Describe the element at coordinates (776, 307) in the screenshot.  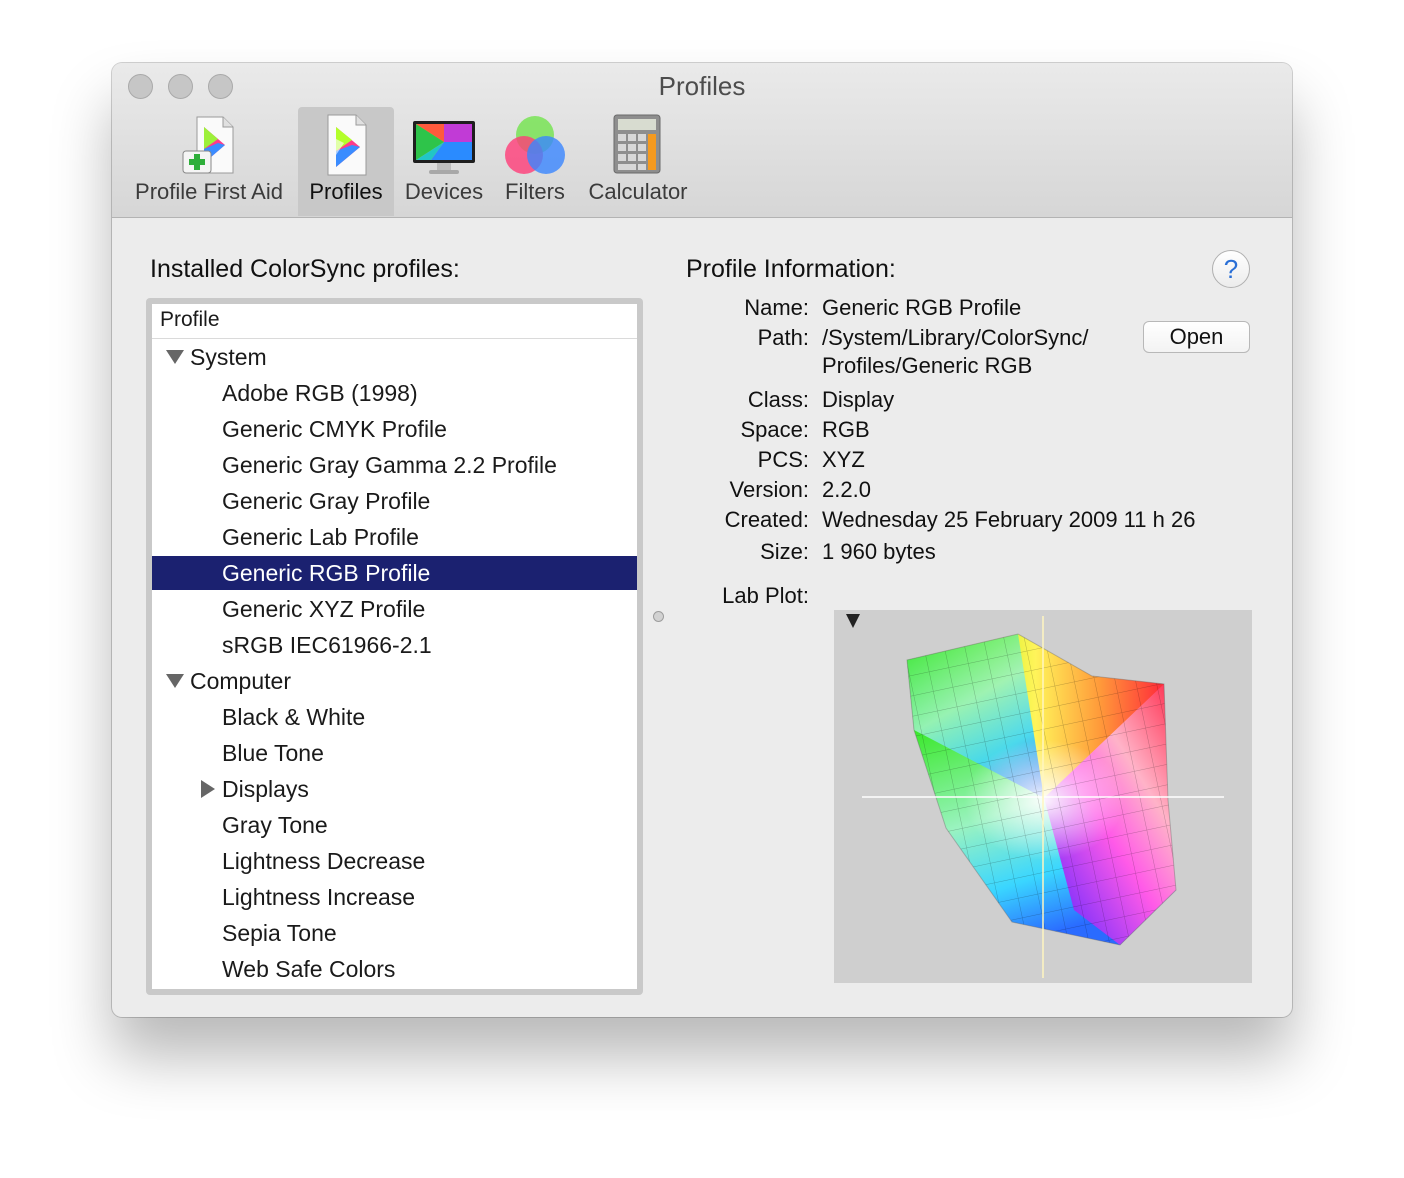
I see `name-label: Name:` at that location.